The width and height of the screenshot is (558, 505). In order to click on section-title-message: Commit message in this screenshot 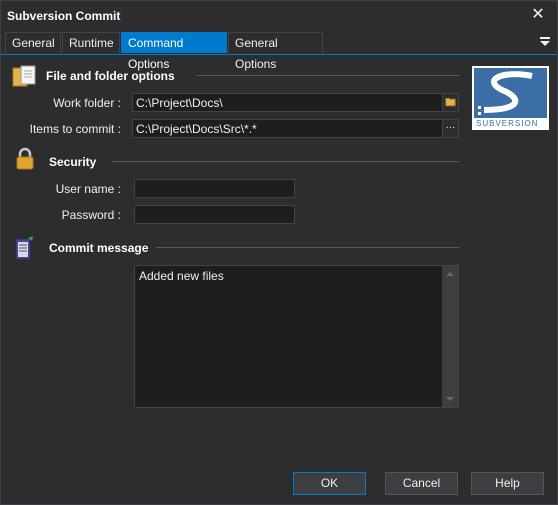, I will do `click(99, 248)`.